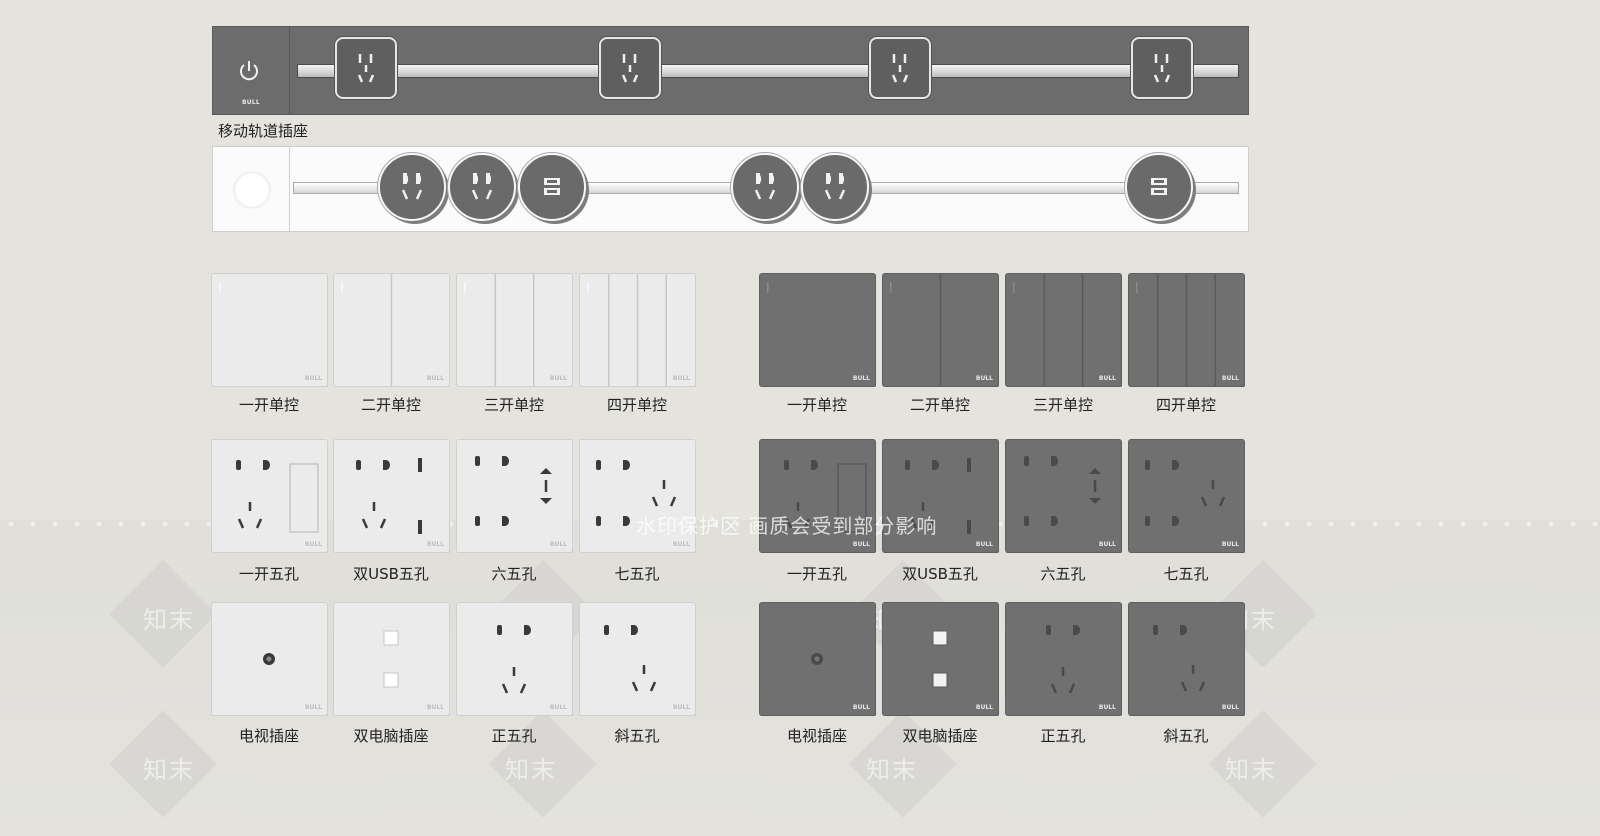  I want to click on white-panel-usb5: BULL, so click(391, 496).